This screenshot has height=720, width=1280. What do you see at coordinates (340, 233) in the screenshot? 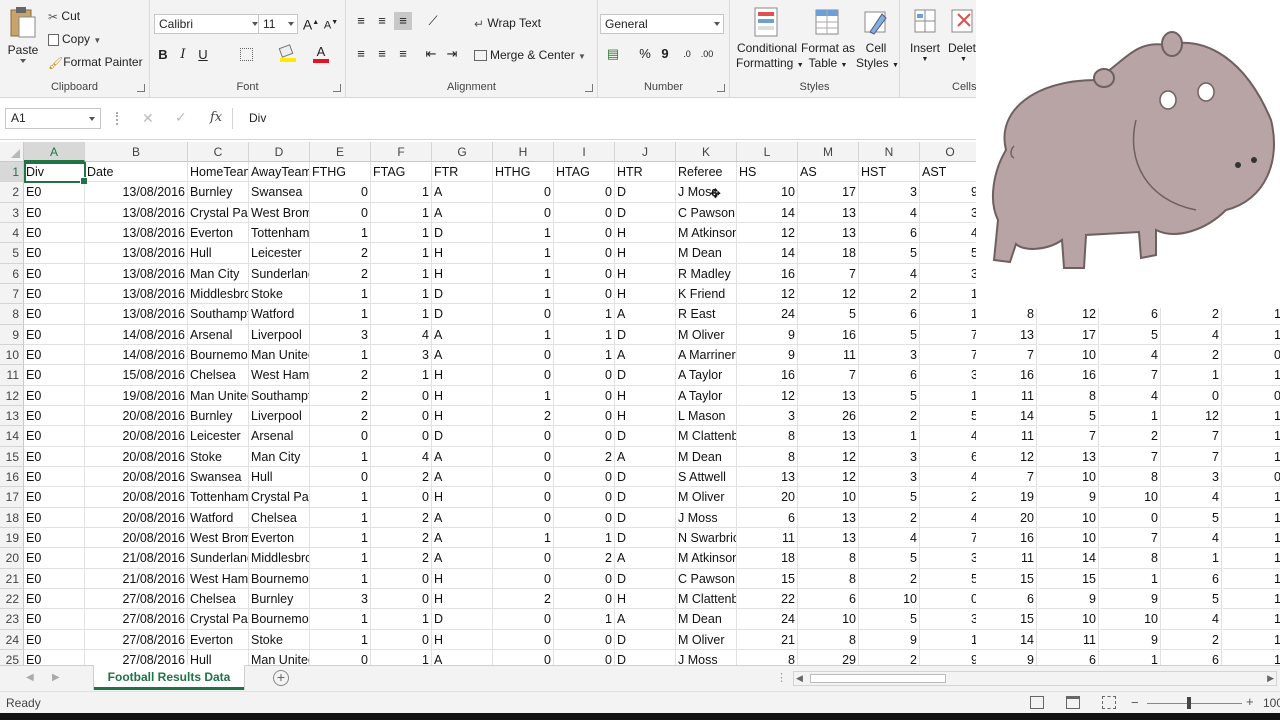
I see `cell-e4: 1` at bounding box center [340, 233].